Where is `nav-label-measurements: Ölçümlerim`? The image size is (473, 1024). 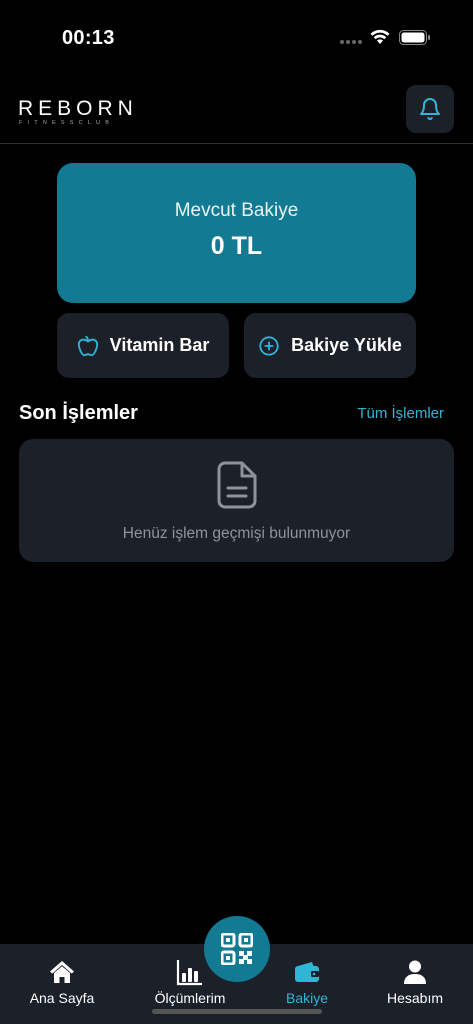 nav-label-measurements: Ölçümlerim is located at coordinates (190, 998).